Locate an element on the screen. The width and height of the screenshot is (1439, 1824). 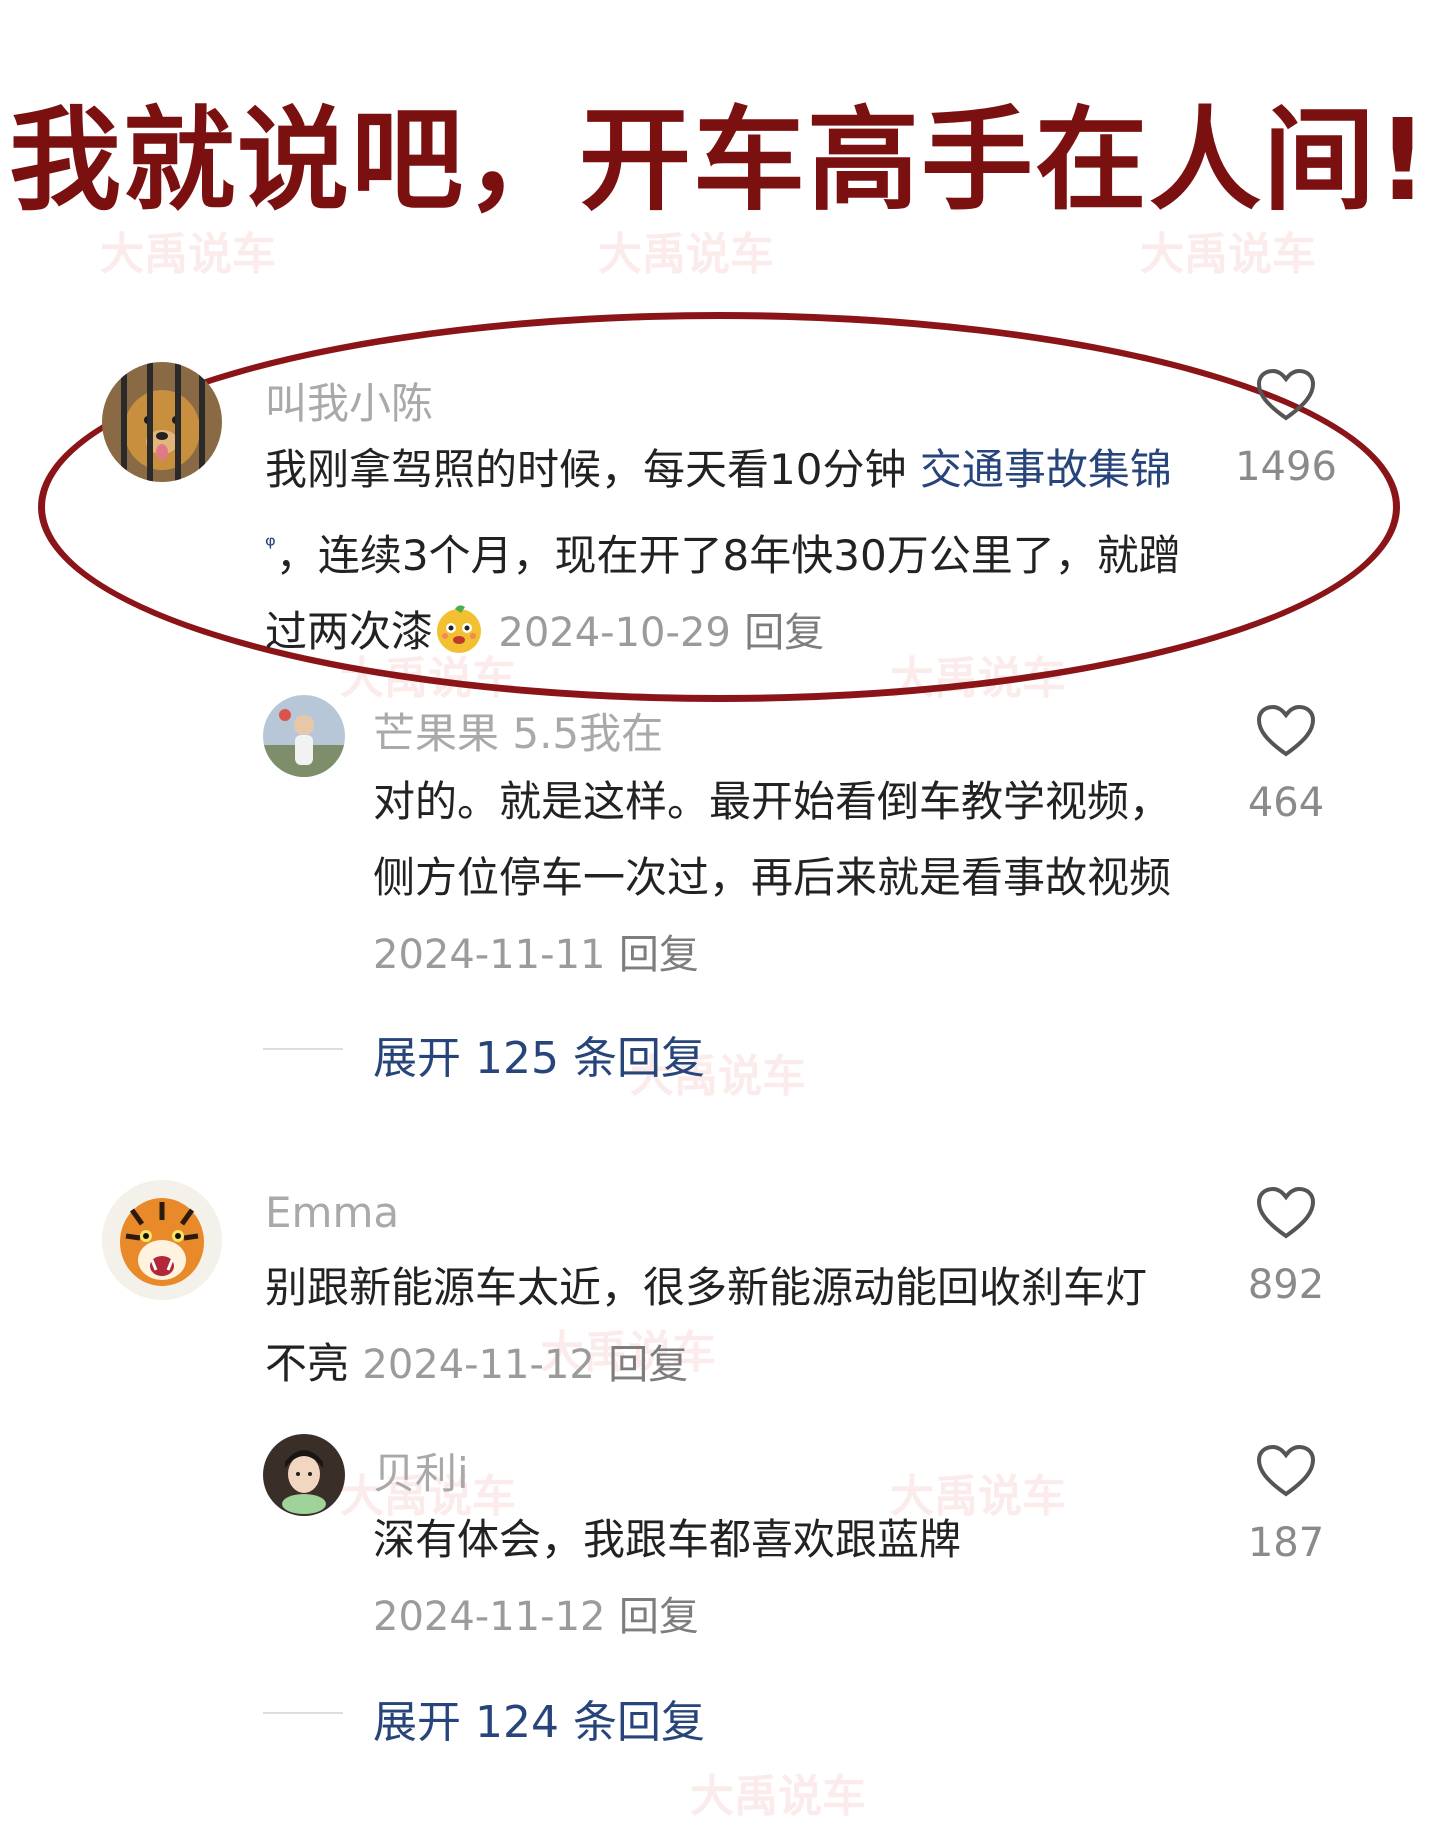
like-count: 1496 is located at coordinates (1286, 467).